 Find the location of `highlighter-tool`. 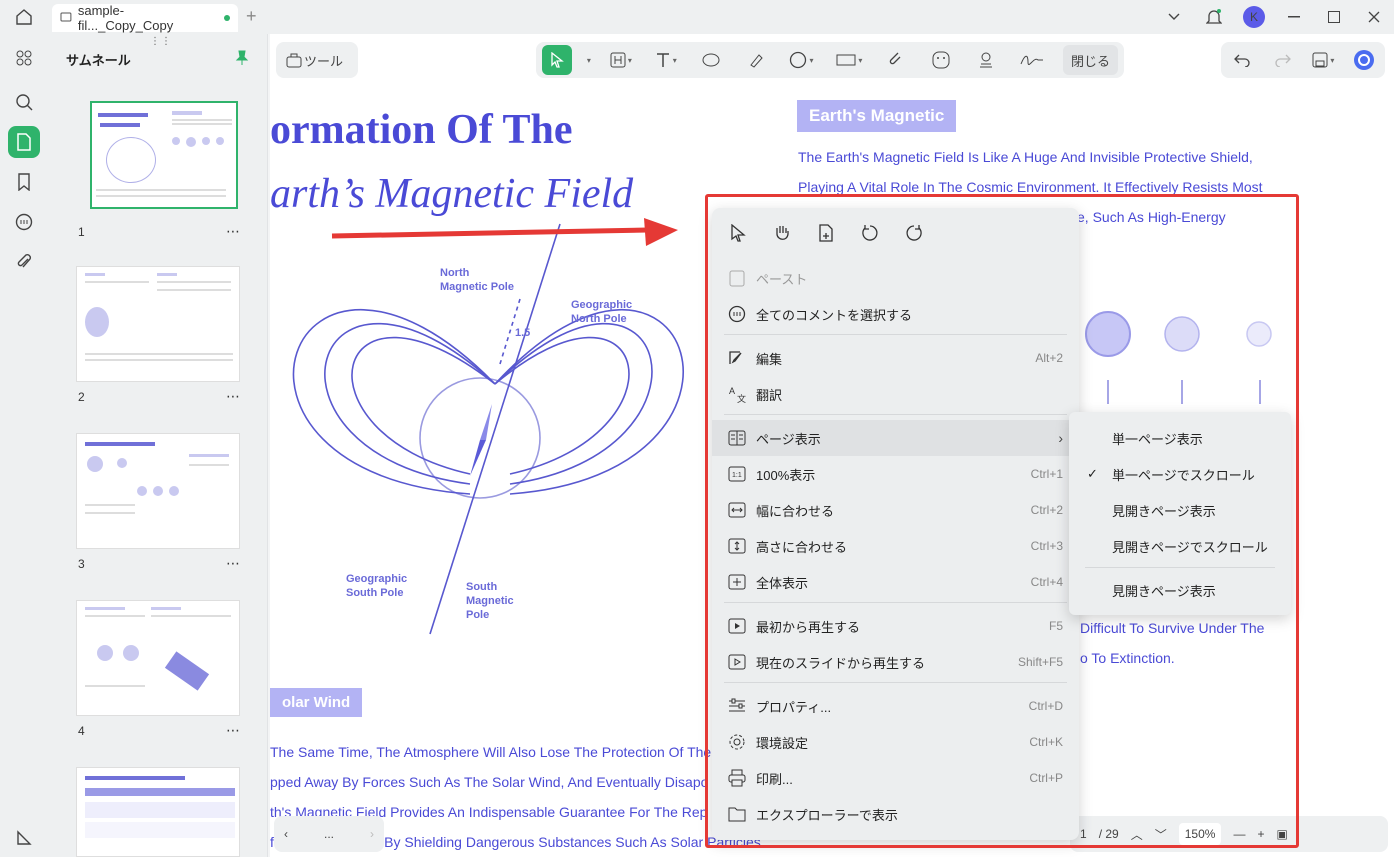

highlighter-tool is located at coordinates (756, 60).